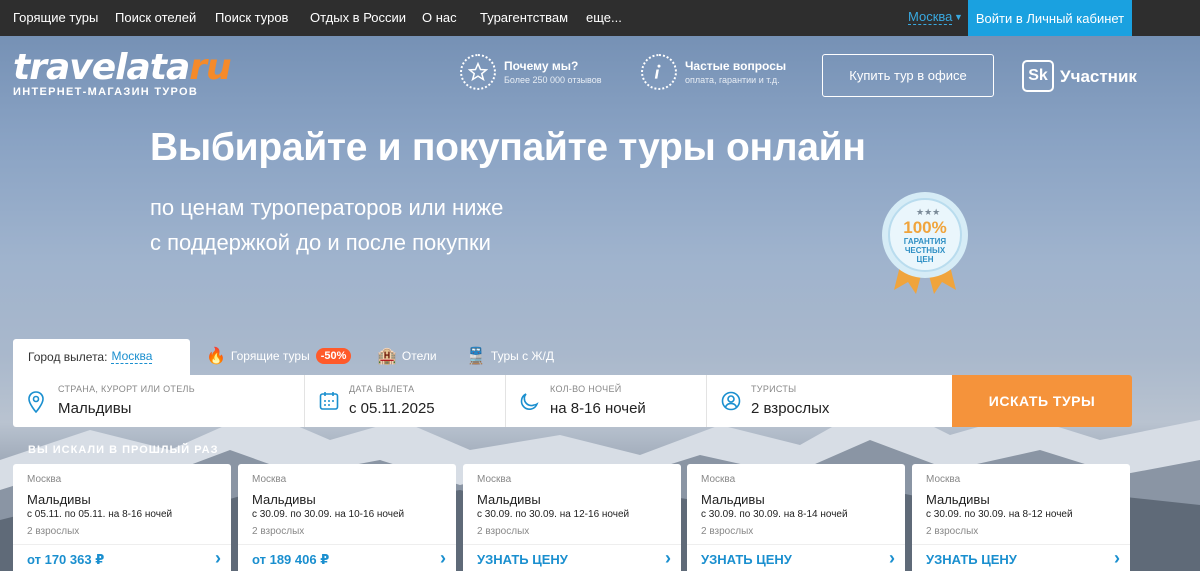 The image size is (1200, 571). Describe the element at coordinates (155, 17) in the screenshot. I see `nav-hotel-search: Поиск отелей` at that location.